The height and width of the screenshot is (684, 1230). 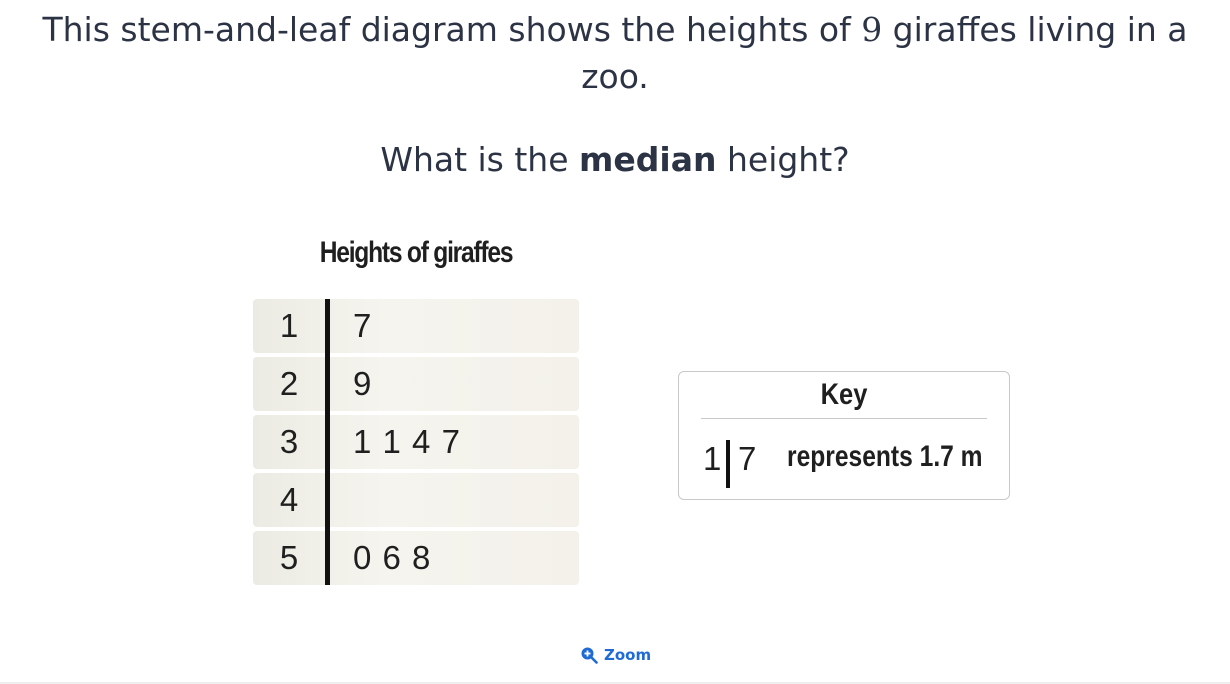 I want to click on leaf-values: 7, so click(x=363, y=325).